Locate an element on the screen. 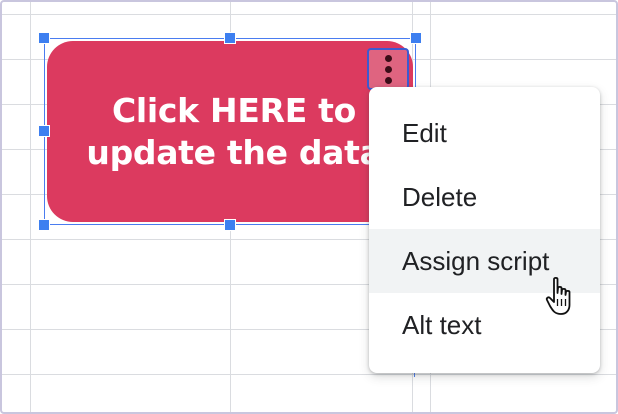 The image size is (618, 414). menu-item-delete: Delete is located at coordinates (484, 197).